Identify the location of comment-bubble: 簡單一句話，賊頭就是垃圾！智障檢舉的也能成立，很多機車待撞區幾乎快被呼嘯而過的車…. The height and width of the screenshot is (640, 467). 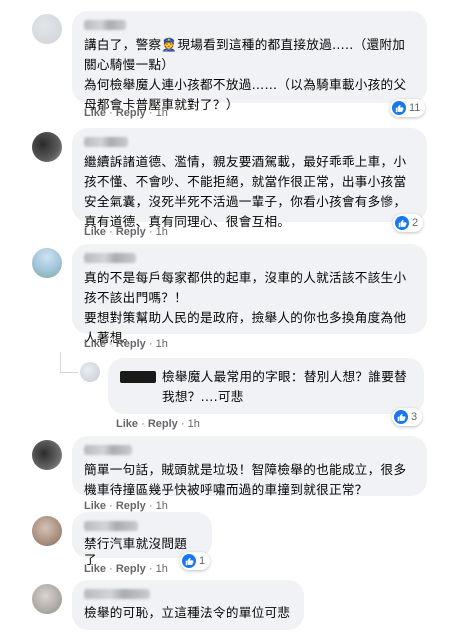
(249, 466).